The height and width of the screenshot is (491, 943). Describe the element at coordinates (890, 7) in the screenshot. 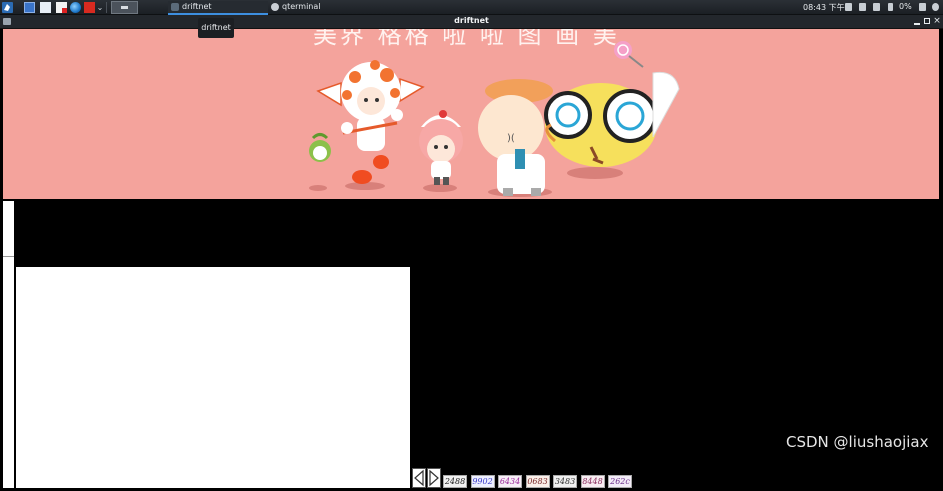

I see `battery-icon` at that location.